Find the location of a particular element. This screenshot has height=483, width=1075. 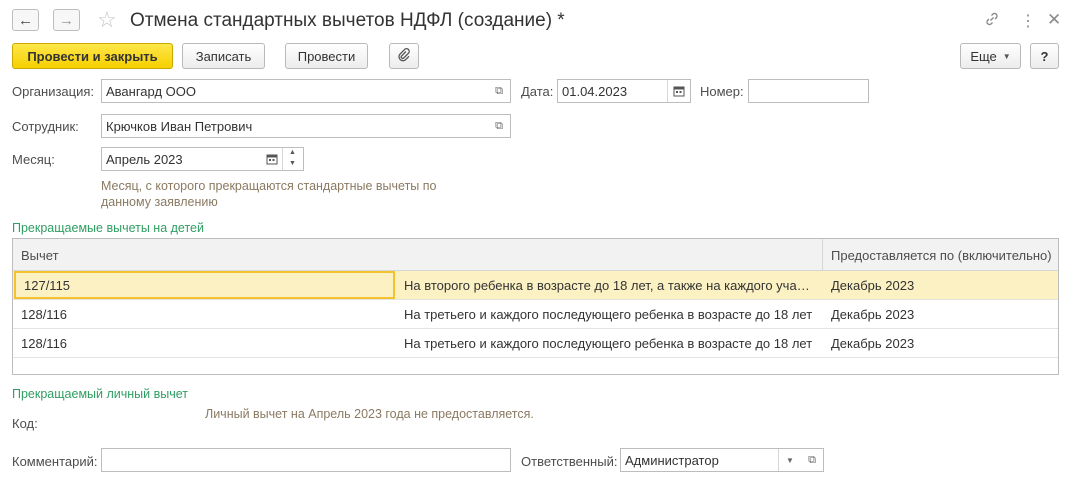

spin-up-icon: ▲ is located at coordinates (292, 152).